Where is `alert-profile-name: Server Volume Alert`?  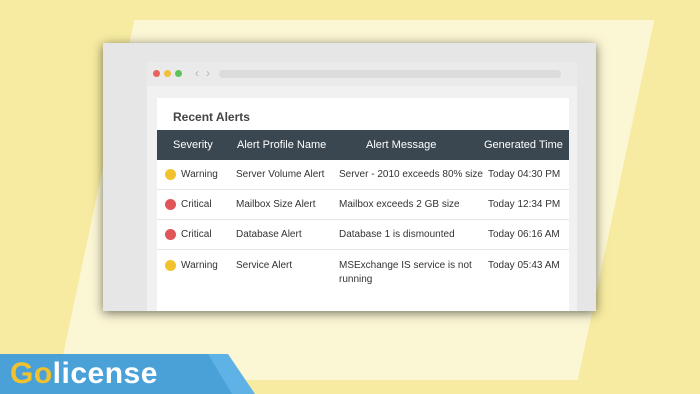 alert-profile-name: Server Volume Alert is located at coordinates (280, 174).